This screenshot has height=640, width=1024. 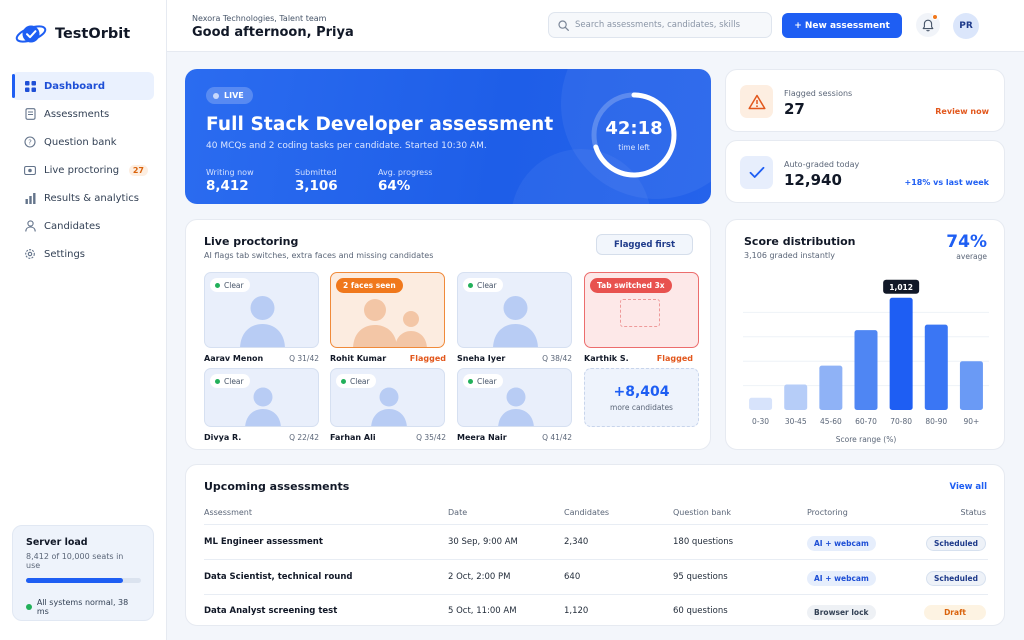 I want to click on candidate-progress: Q 38/42, so click(x=557, y=358).